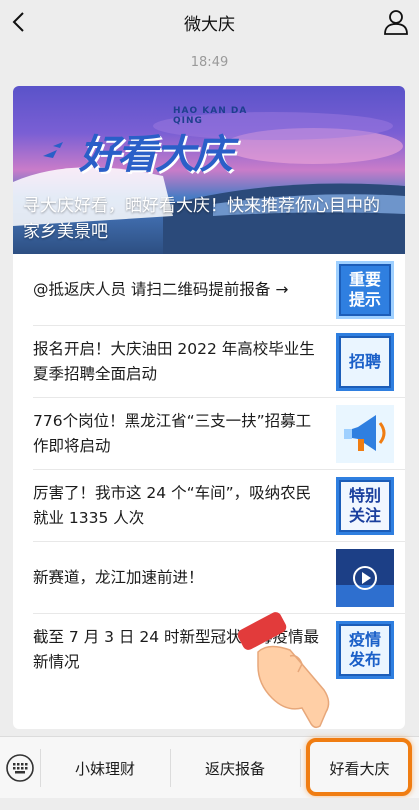 The height and width of the screenshot is (810, 419). What do you see at coordinates (396, 22) in the screenshot?
I see `user-profile-icon` at bounding box center [396, 22].